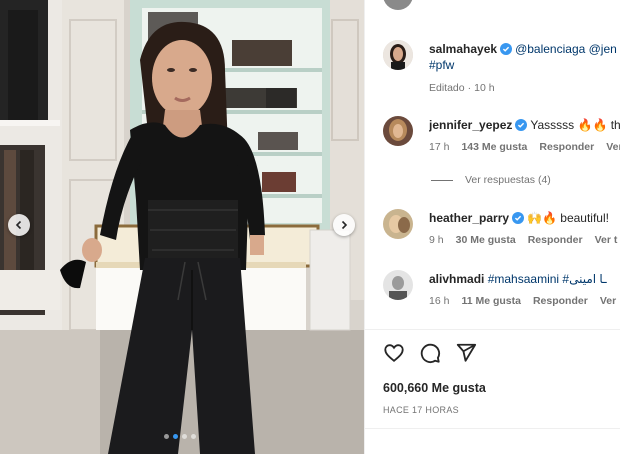 The image size is (620, 454). I want to click on avatar-salmahayek-image, so click(398, 55).